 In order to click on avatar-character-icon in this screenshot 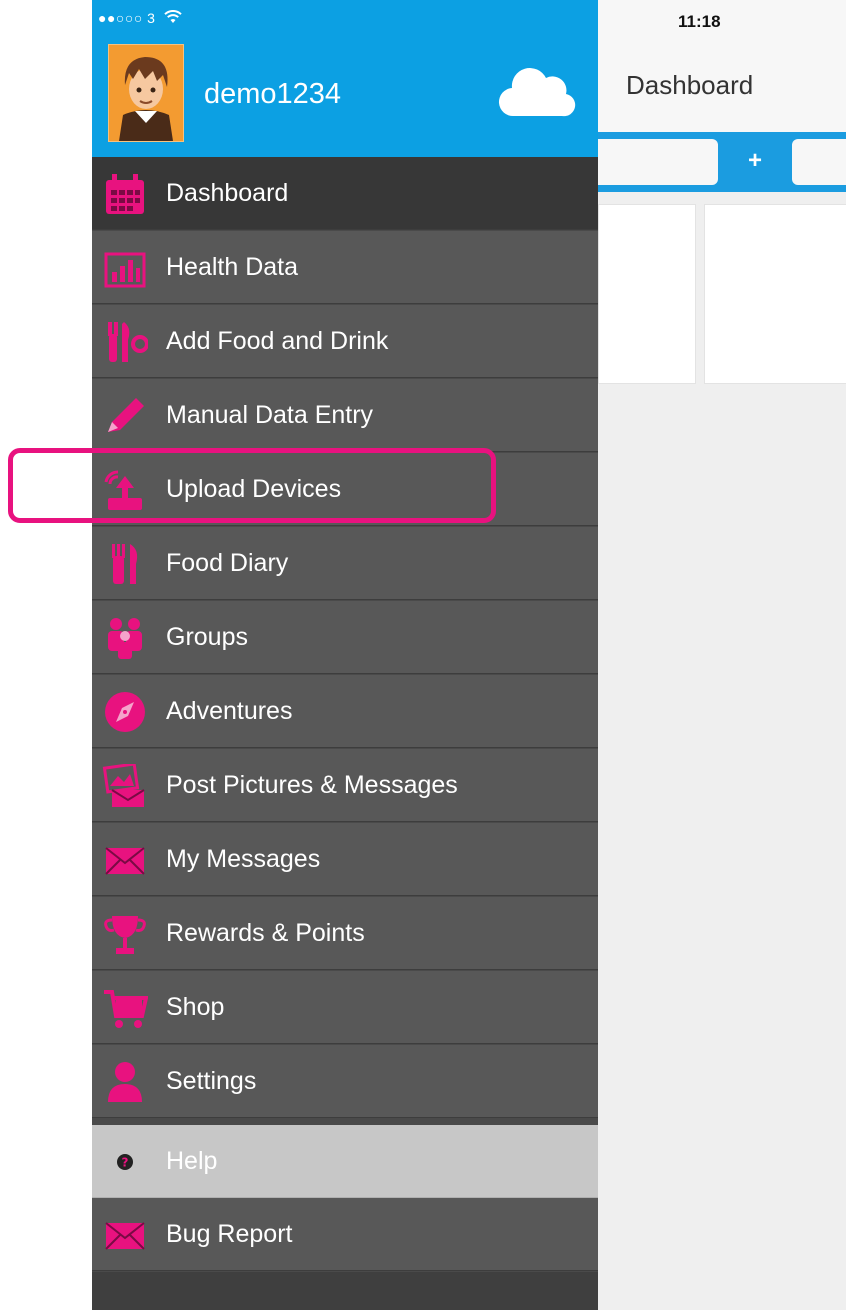, I will do `click(146, 93)`.